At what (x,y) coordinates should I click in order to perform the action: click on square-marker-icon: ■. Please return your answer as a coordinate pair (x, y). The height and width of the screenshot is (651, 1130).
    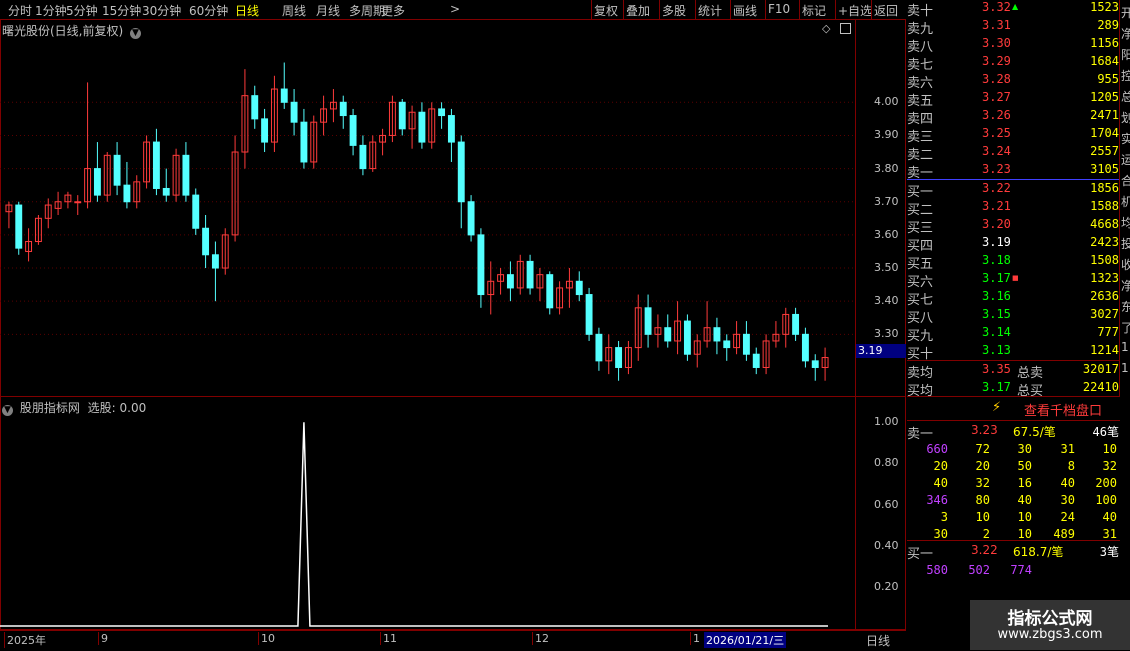
    Looking at the image, I should click on (1015, 278).